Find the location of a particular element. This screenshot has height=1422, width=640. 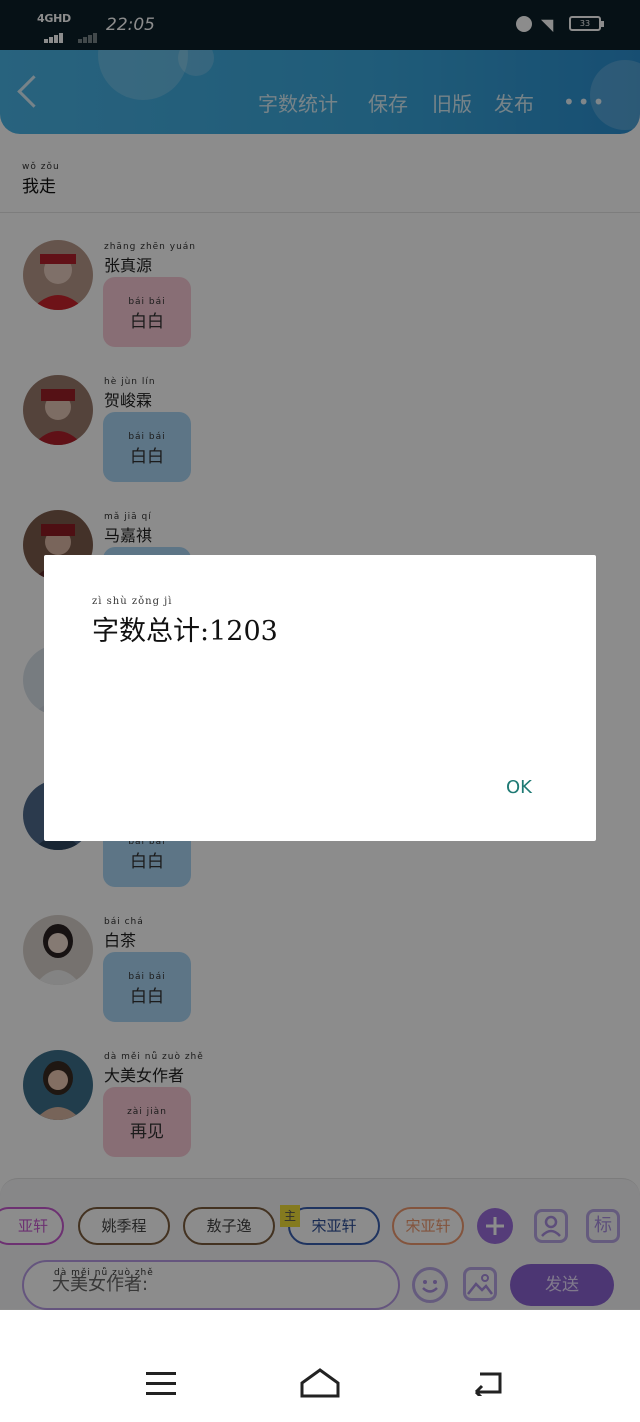

home-icon is located at coordinates (320, 1383).